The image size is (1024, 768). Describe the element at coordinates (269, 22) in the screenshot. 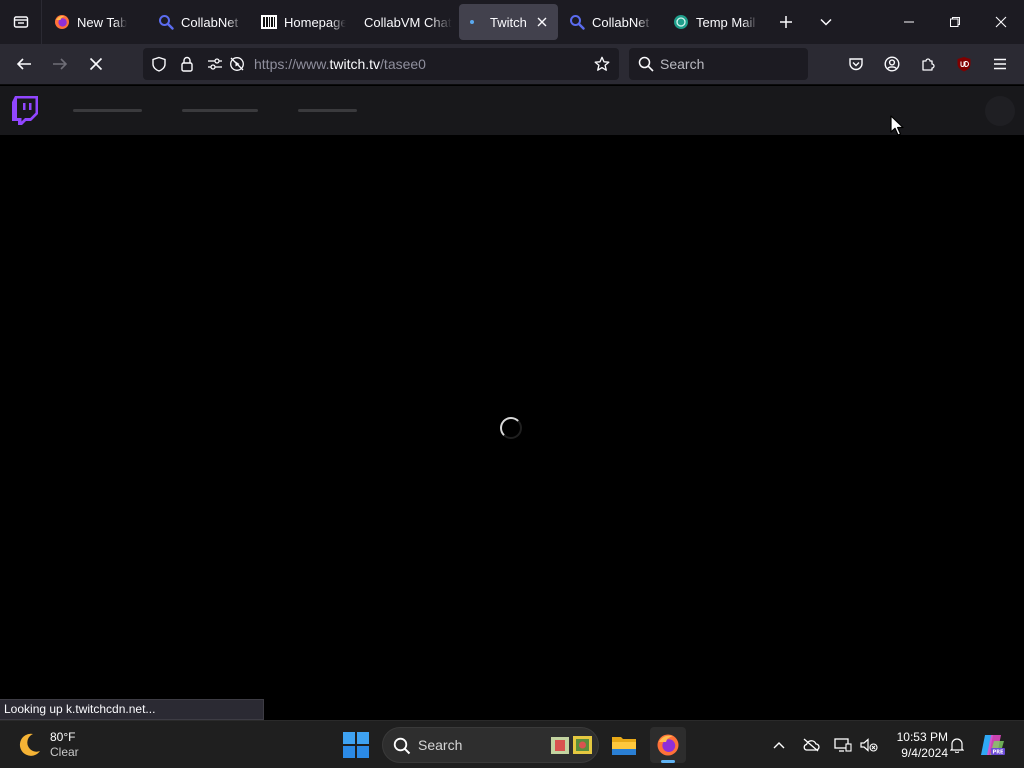

I see `site-logo-icon` at that location.